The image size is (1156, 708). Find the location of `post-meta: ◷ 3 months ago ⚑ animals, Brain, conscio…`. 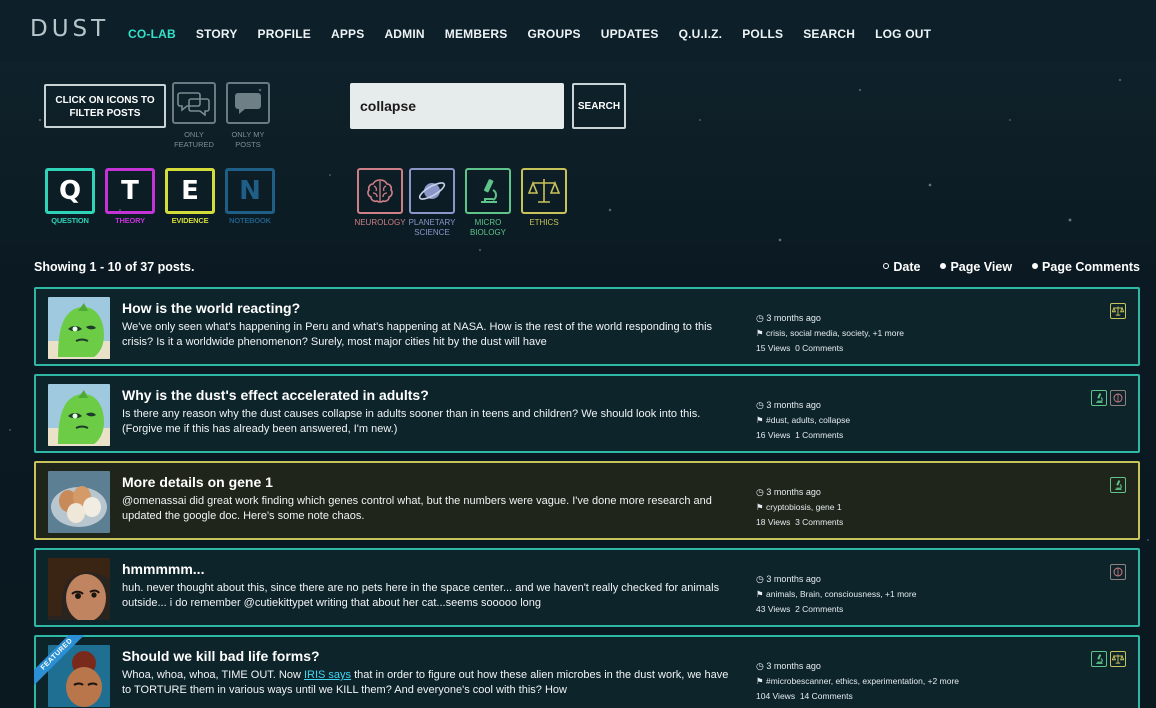

post-meta: ◷ 3 months ago ⚑ animals, Brain, conscio… is located at coordinates (836, 594).